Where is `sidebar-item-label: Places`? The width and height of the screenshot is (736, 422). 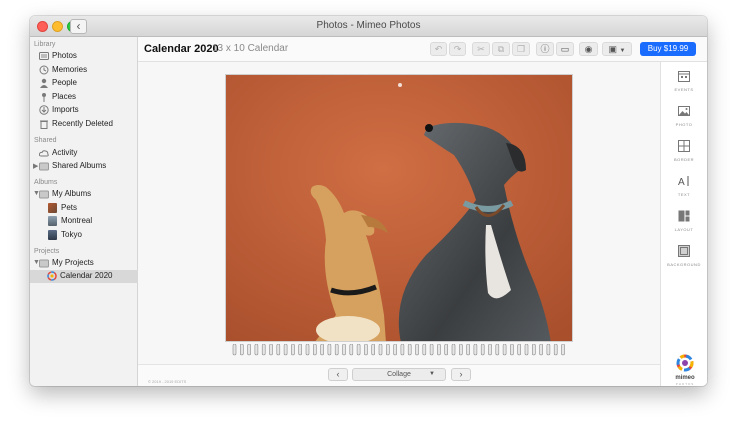 sidebar-item-label: Places is located at coordinates (64, 96).